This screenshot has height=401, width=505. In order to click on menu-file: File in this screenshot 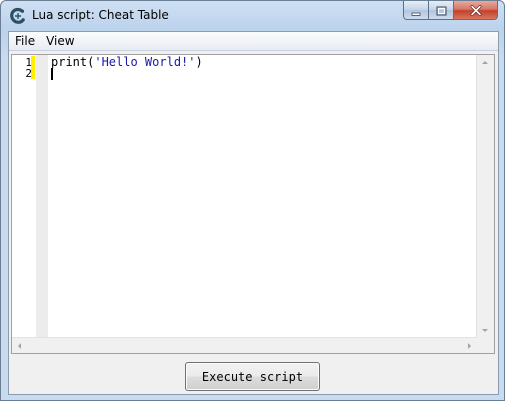, I will do `click(24, 41)`.